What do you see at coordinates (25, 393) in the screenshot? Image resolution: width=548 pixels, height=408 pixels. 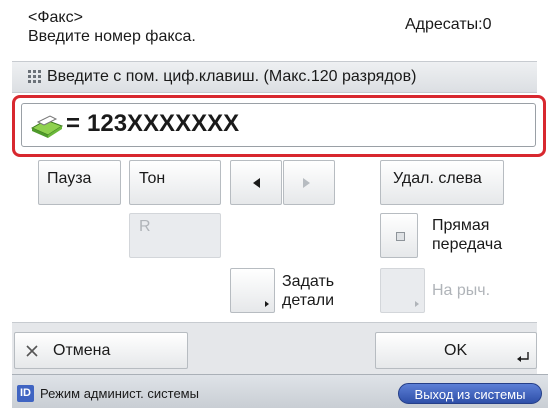 I see `id-badge-icon: ID` at bounding box center [25, 393].